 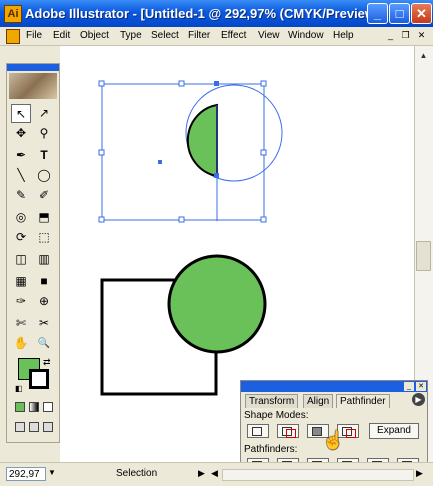 I want to click on free-transform-tool-icon: ⬚, so click(x=44, y=237).